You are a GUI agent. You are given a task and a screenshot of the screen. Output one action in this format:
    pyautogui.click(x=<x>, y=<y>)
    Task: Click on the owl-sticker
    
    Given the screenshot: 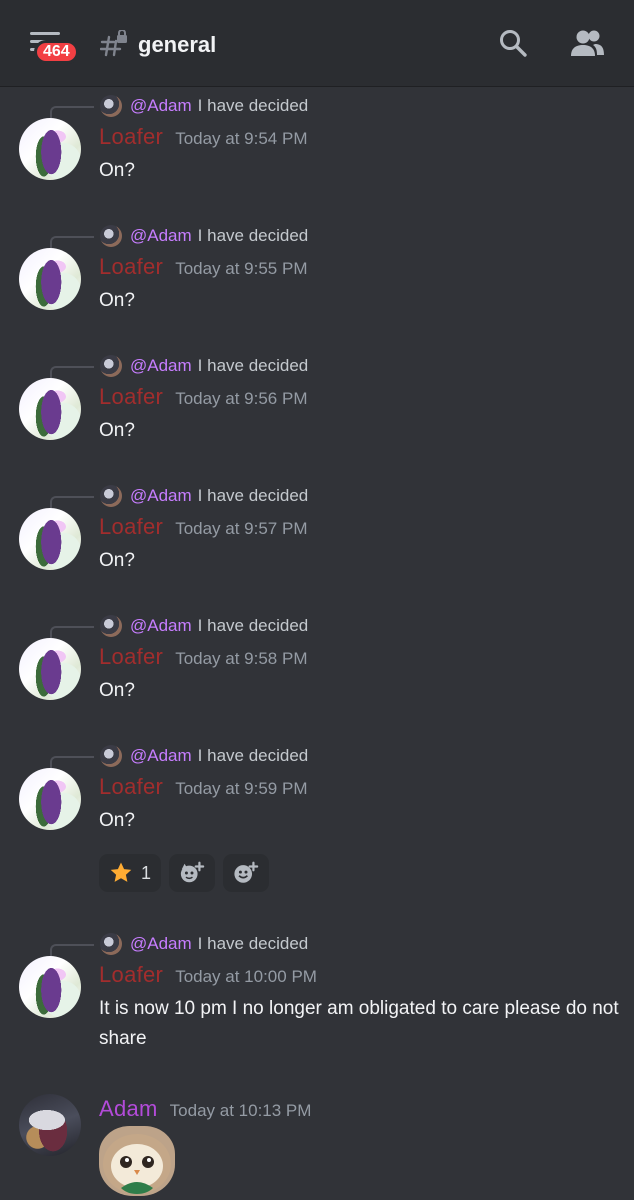 What is the action you would take?
    pyautogui.click(x=137, y=1161)
    